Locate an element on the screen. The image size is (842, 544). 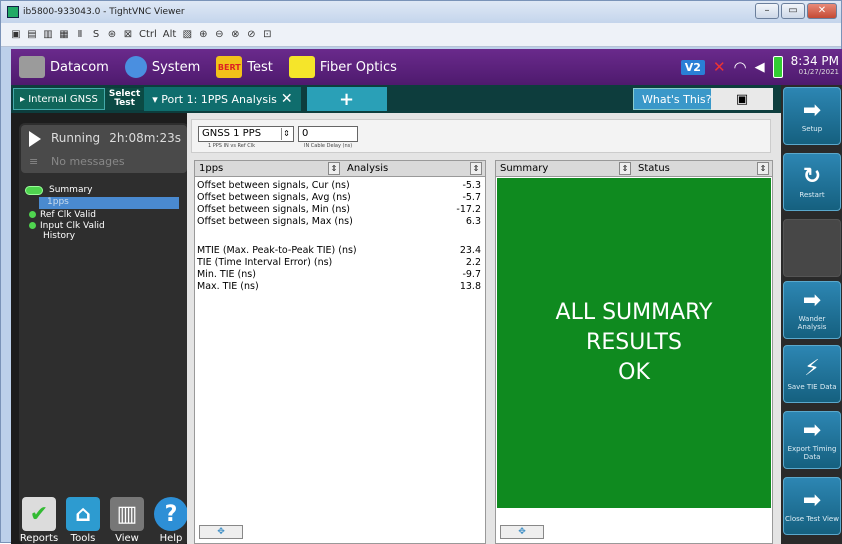
cable-delay-input: 0 is located at coordinates (328, 134).